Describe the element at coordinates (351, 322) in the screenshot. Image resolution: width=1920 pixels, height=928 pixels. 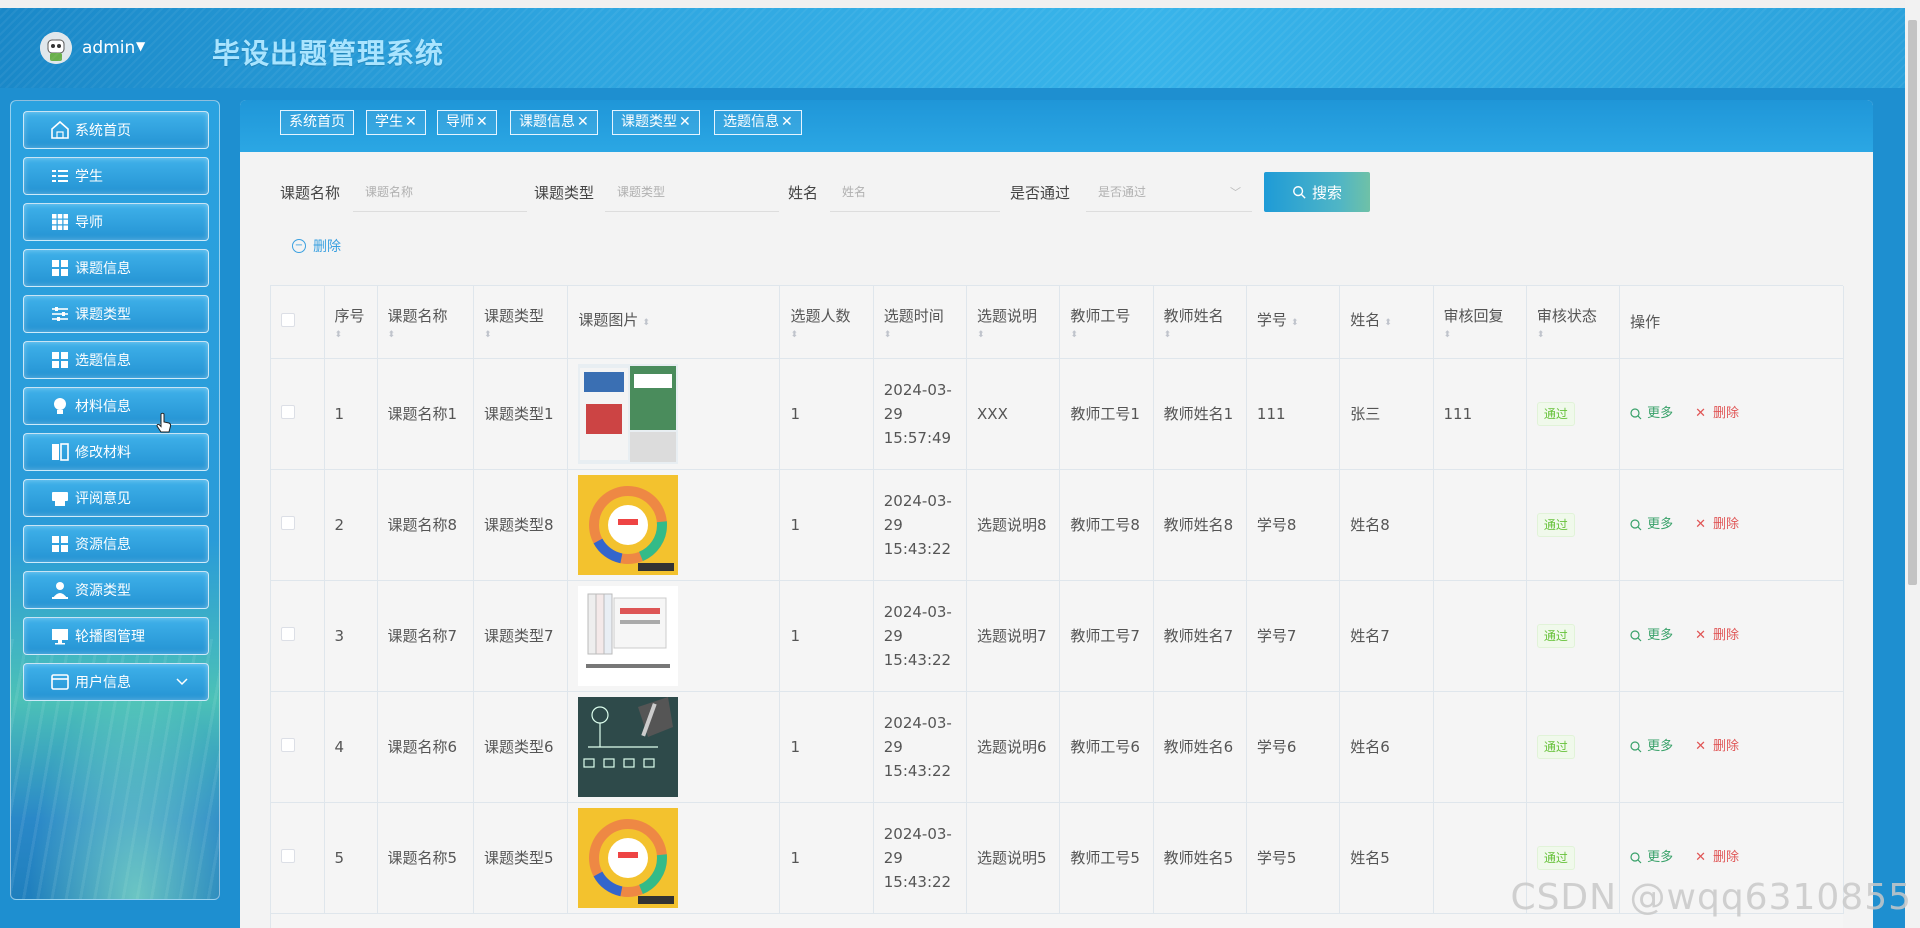
I see `column-header: 序号 ⬍` at that location.